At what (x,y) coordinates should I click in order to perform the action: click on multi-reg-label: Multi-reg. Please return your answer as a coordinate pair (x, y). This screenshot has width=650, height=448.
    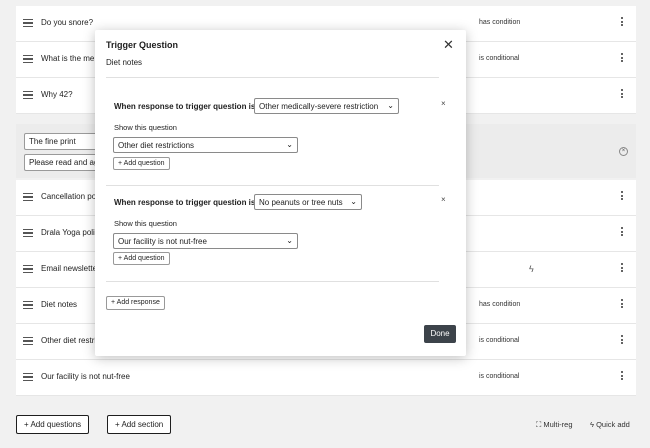
    Looking at the image, I should click on (558, 424).